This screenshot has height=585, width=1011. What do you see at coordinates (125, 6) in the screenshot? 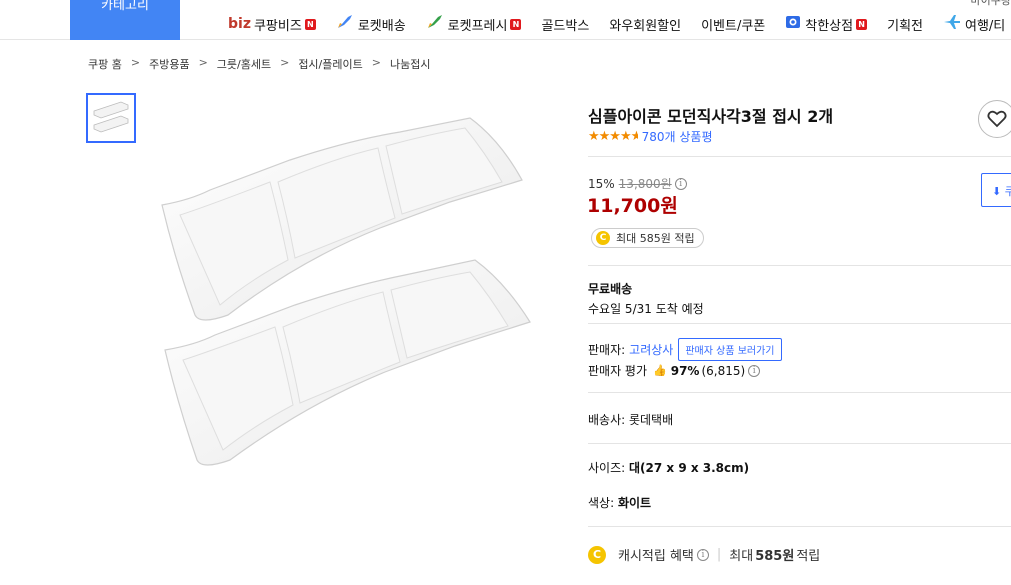
I see `category-label: 카테고리` at bounding box center [125, 6].